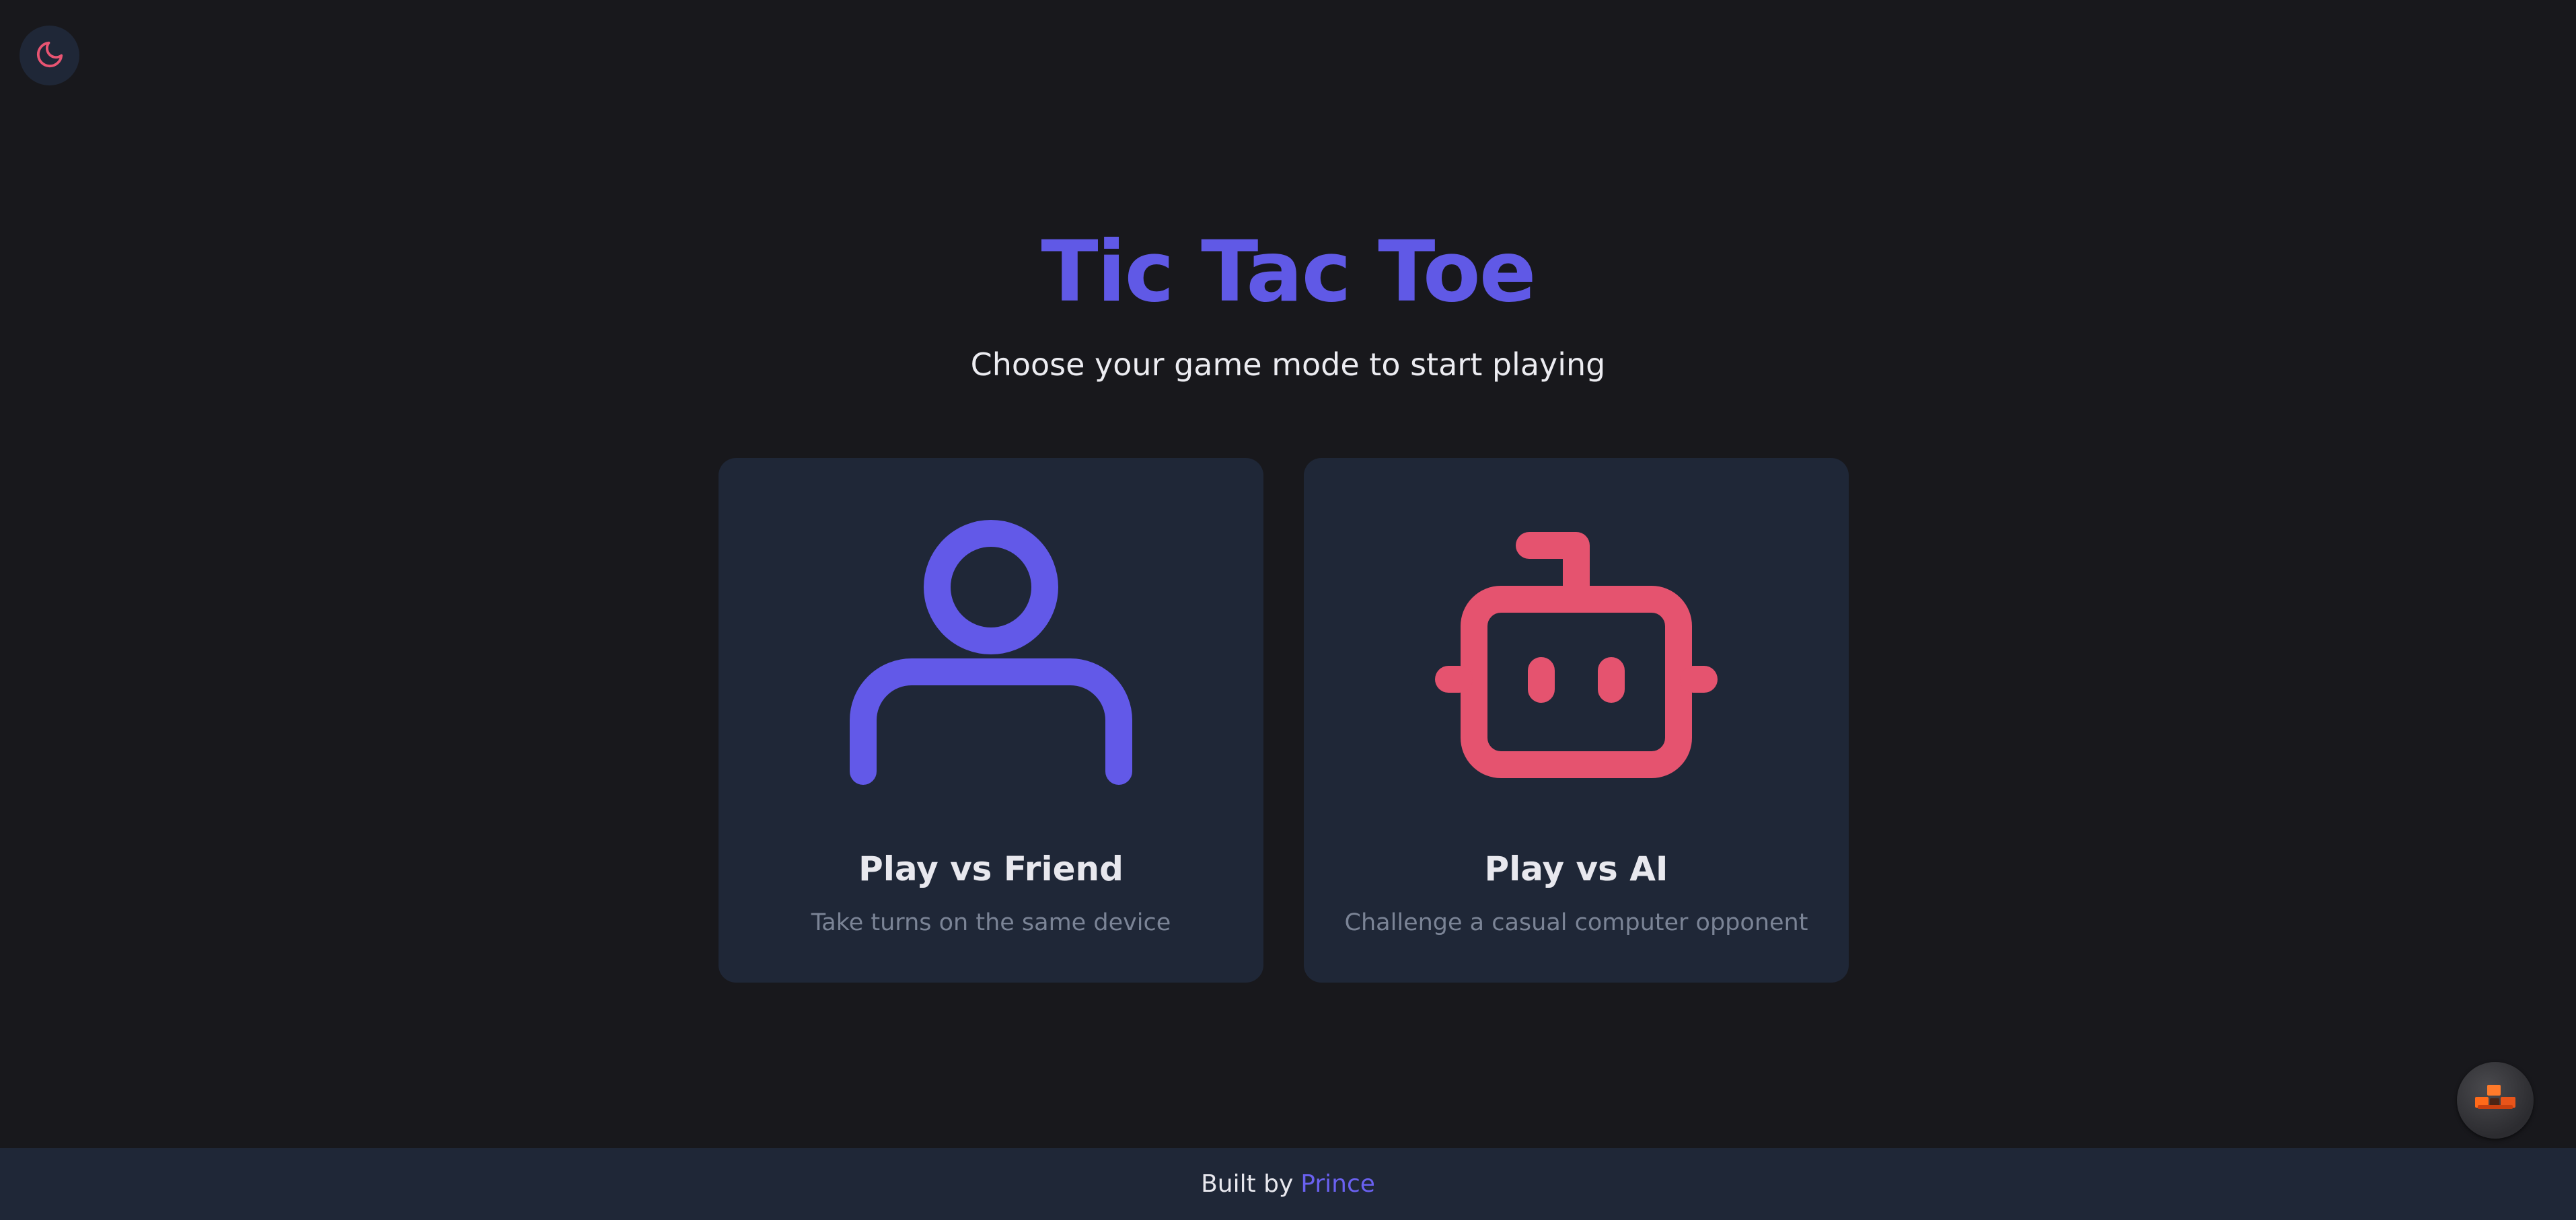 The image size is (2576, 1220). I want to click on footer: Built by Prince, so click(1288, 1184).